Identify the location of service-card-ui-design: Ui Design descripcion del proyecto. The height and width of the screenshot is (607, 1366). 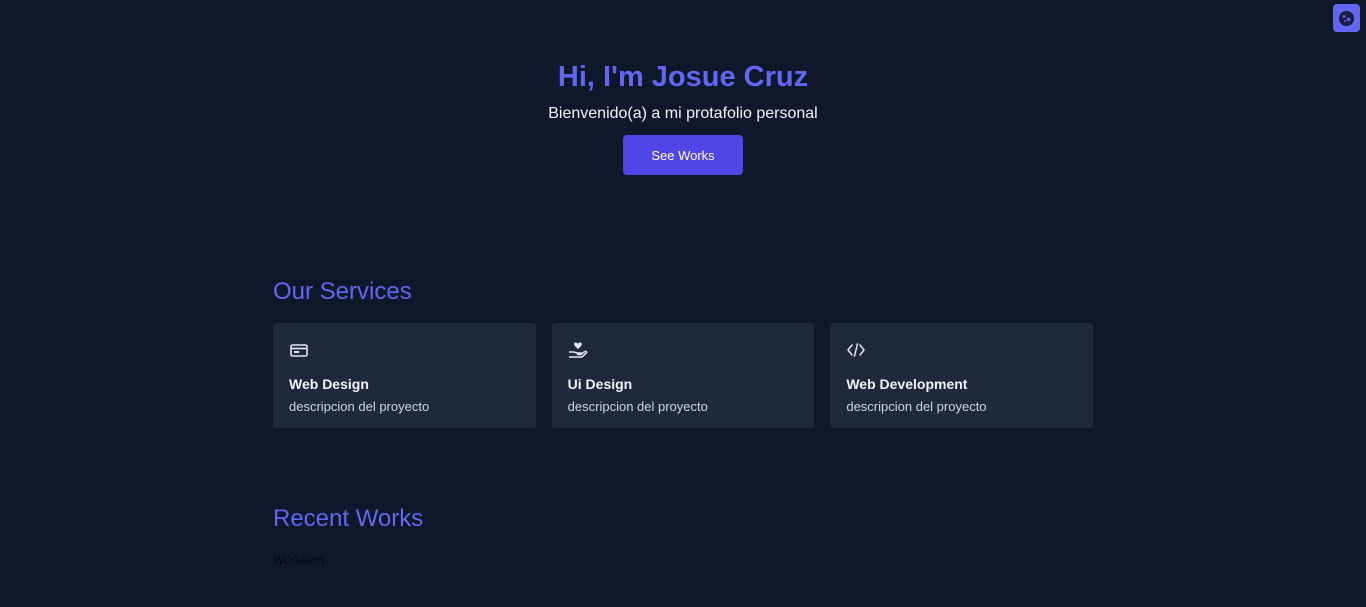
(683, 375).